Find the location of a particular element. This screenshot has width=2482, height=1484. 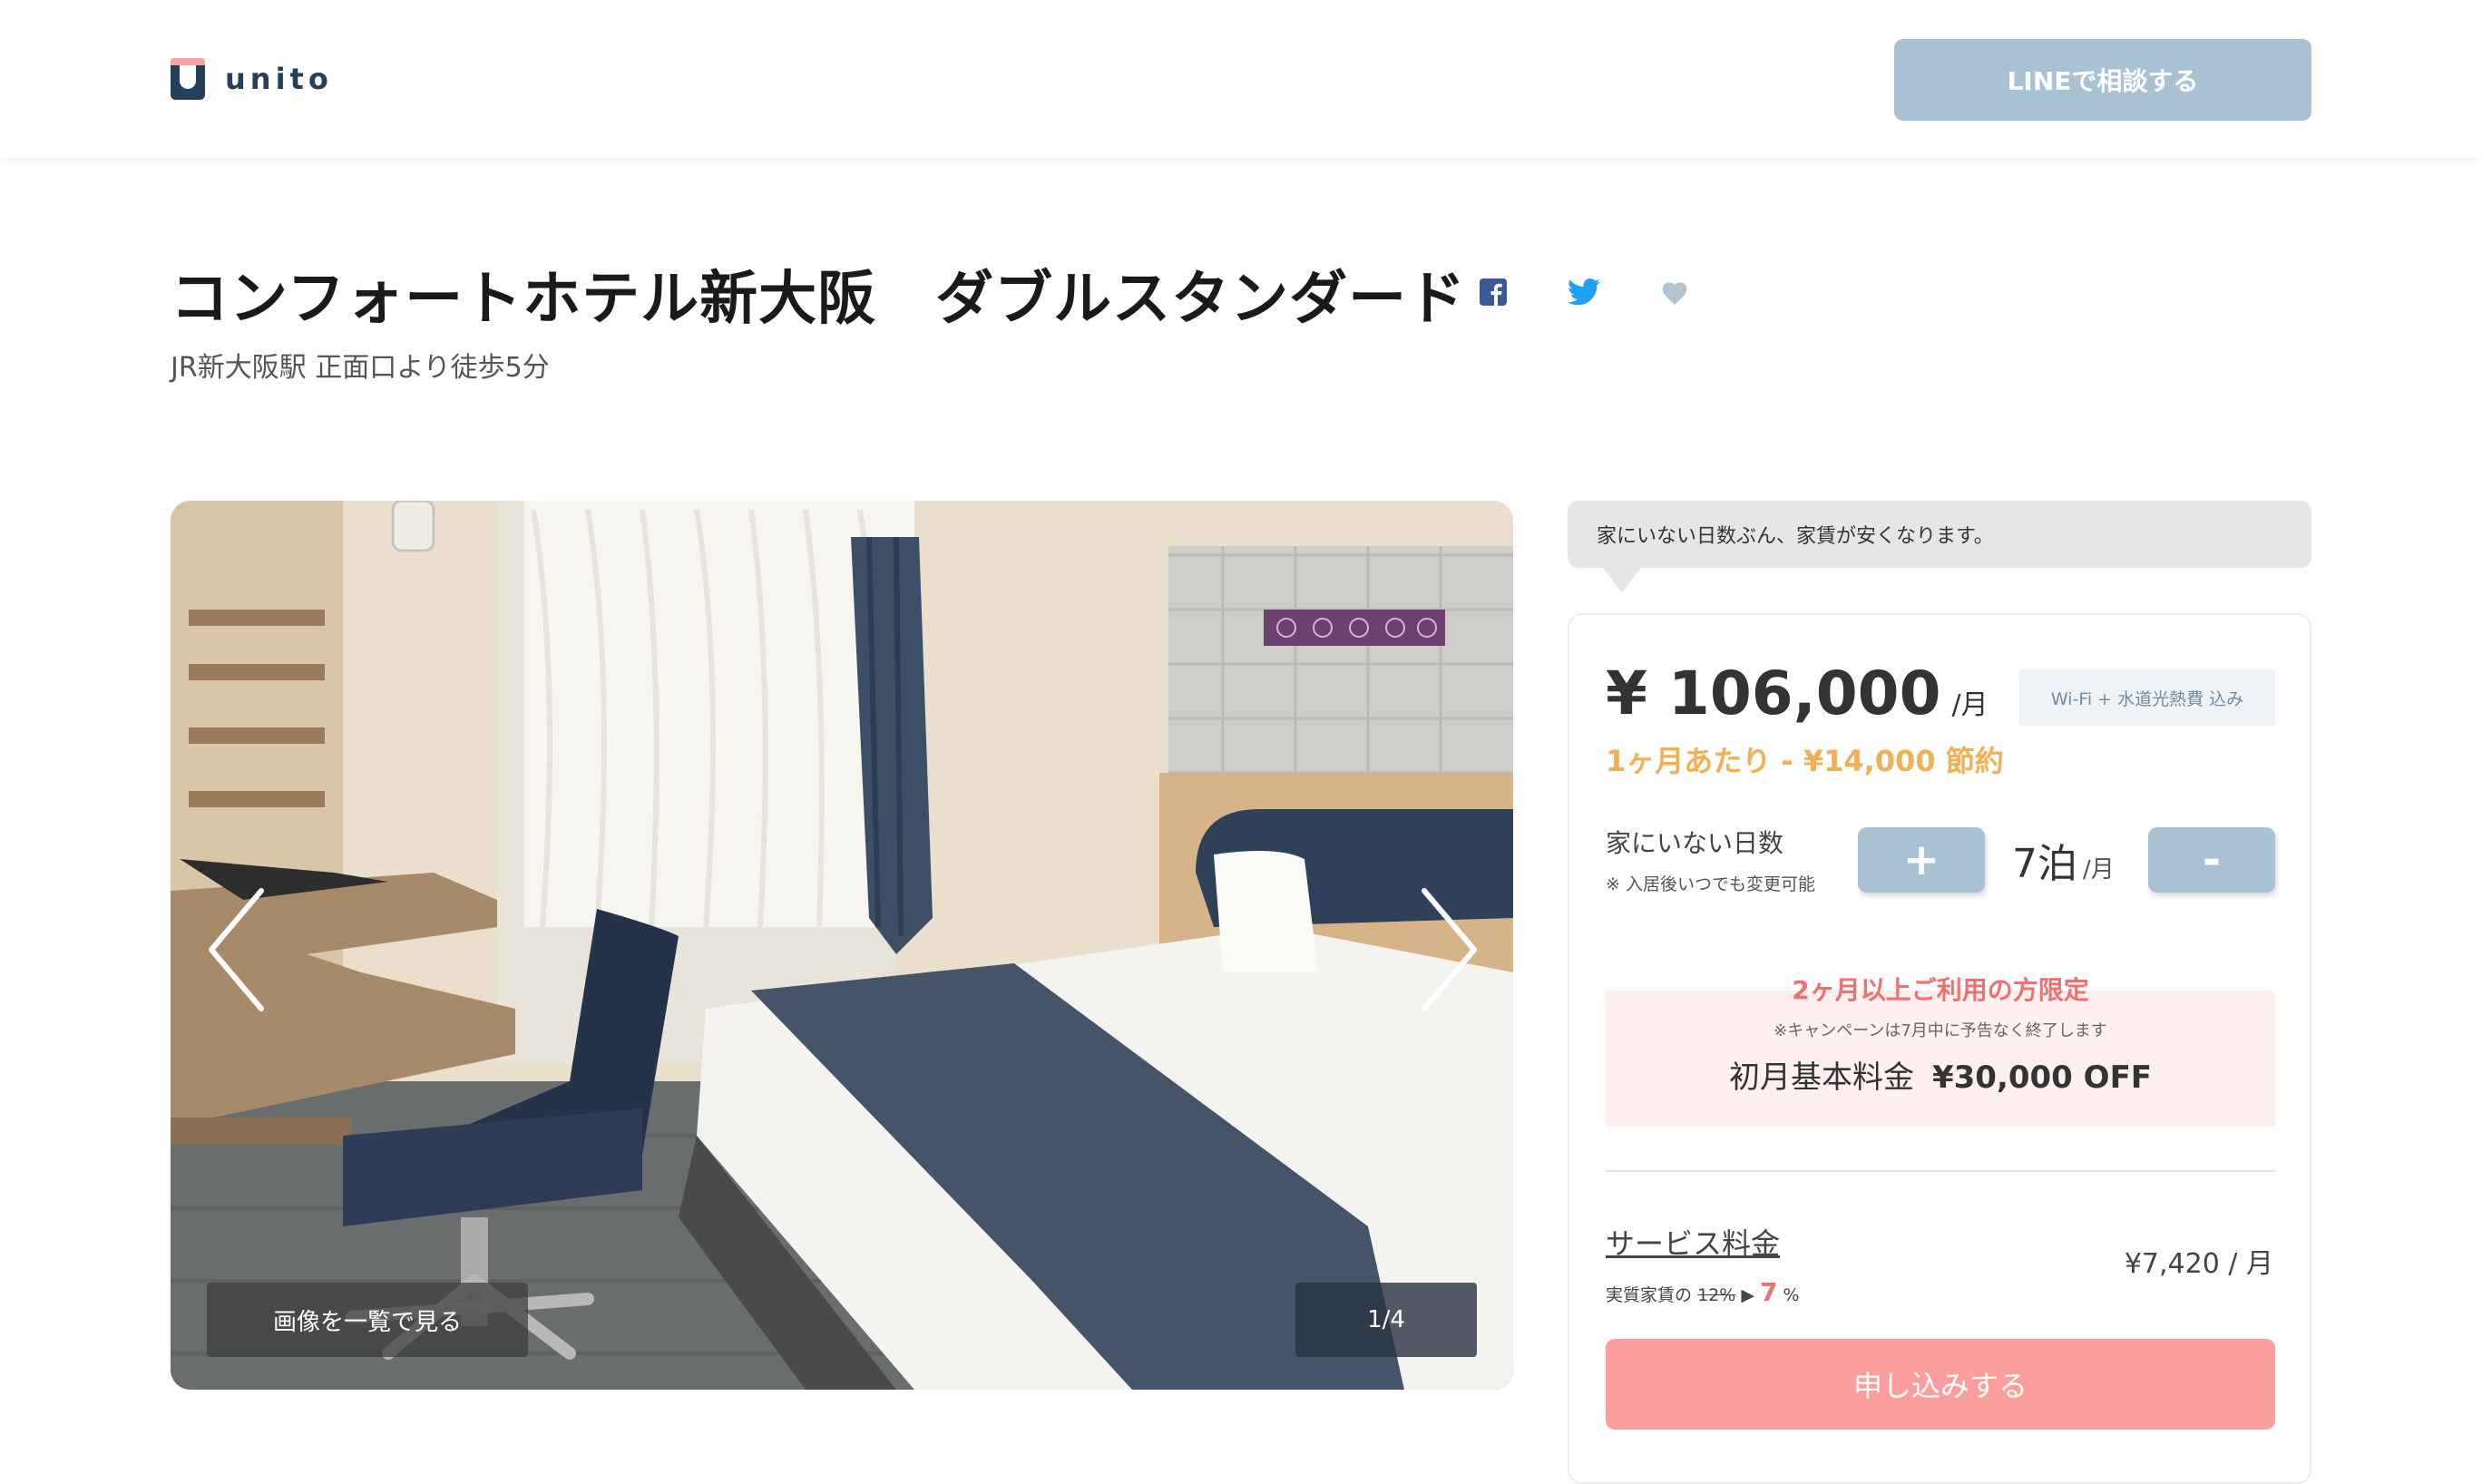

chevron-left-icon is located at coordinates (237, 950).